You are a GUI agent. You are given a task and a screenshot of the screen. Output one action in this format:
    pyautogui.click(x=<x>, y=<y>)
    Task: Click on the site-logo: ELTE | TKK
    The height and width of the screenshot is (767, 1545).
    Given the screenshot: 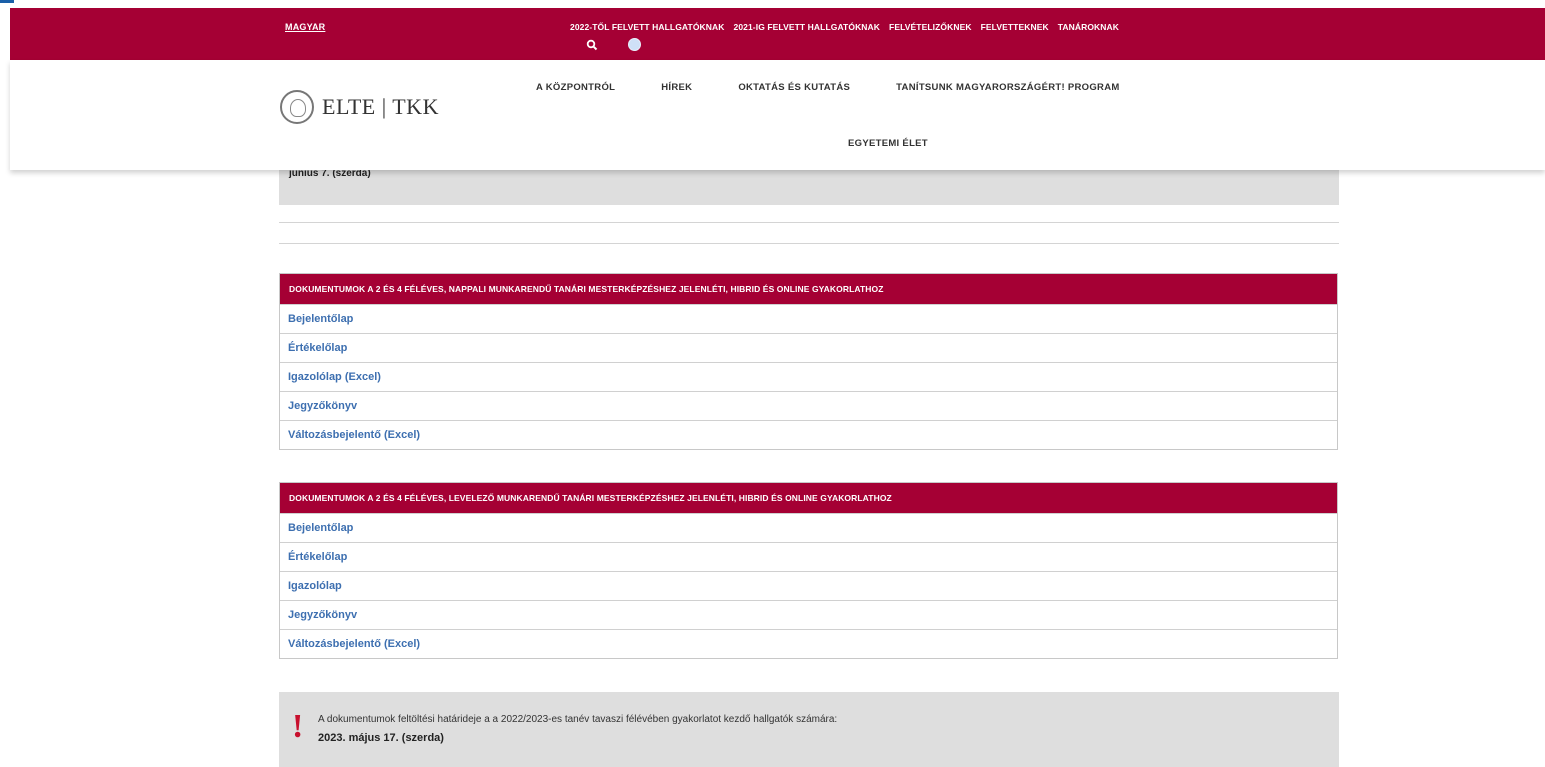 What is the action you would take?
    pyautogui.click(x=359, y=107)
    